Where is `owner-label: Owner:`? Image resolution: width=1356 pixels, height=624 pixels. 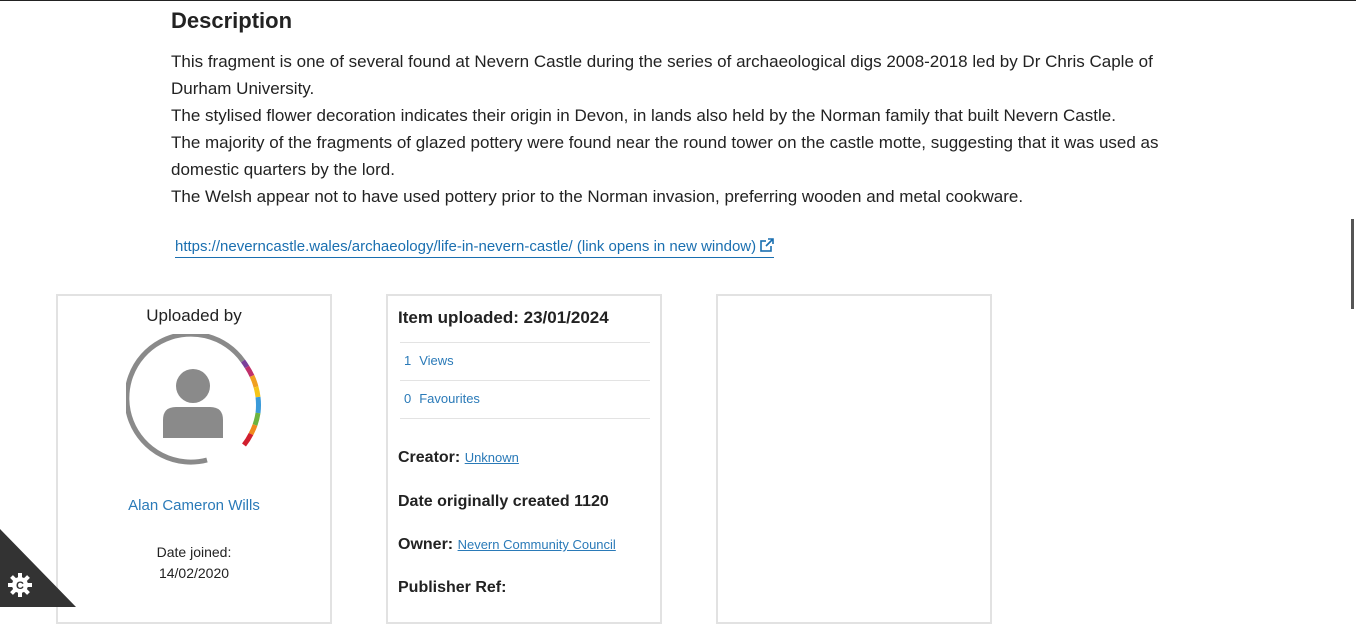
owner-label: Owner: is located at coordinates (426, 544).